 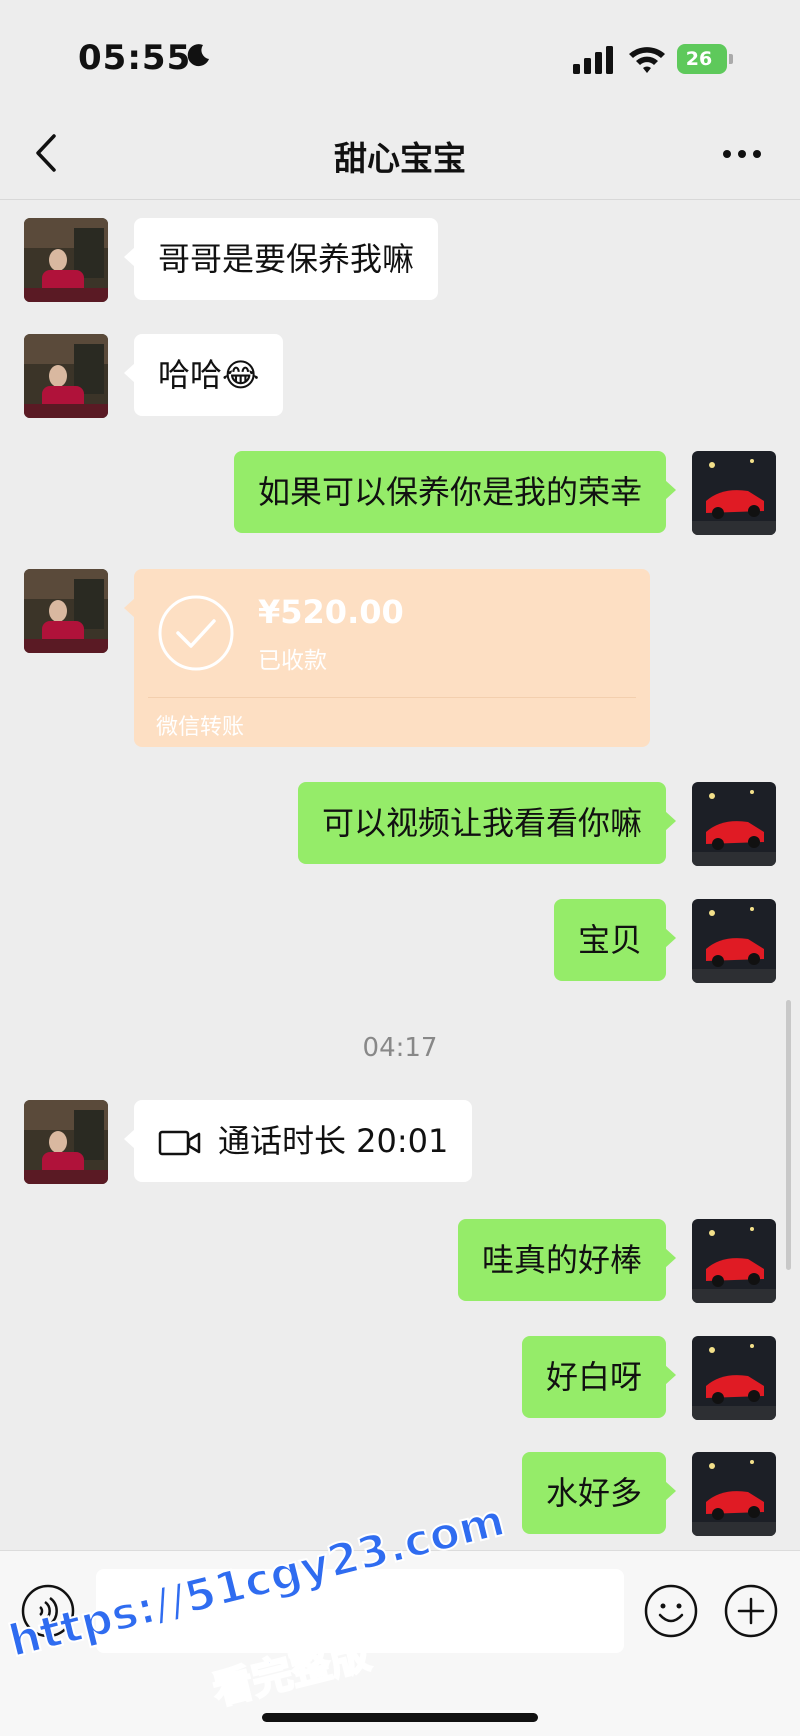 I want to click on status-time: 05:55, so click(x=135, y=58).